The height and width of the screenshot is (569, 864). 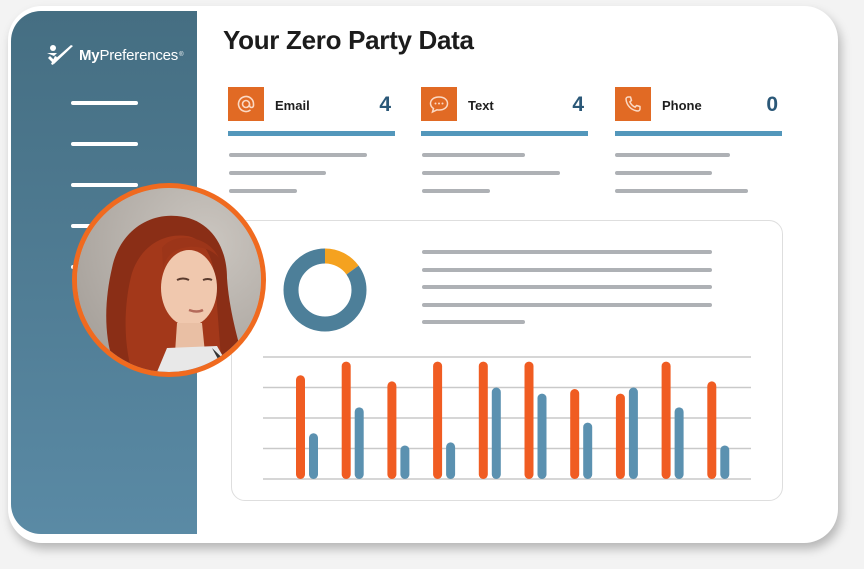 I want to click on portrait-image, so click(x=169, y=280).